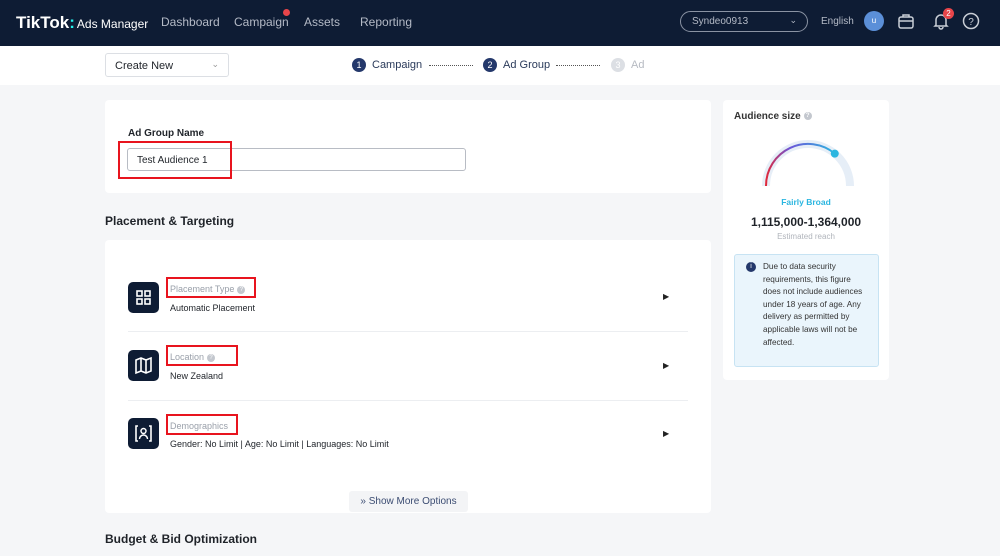 The image size is (1000, 556). Describe the element at coordinates (261, 22) in the screenshot. I see `nav-campaign: Campaign` at that location.